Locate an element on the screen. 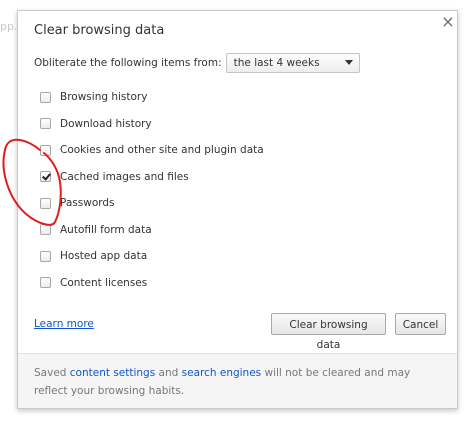 Image resolution: width=474 pixels, height=421 pixels. close-icon: × is located at coordinates (448, 22).